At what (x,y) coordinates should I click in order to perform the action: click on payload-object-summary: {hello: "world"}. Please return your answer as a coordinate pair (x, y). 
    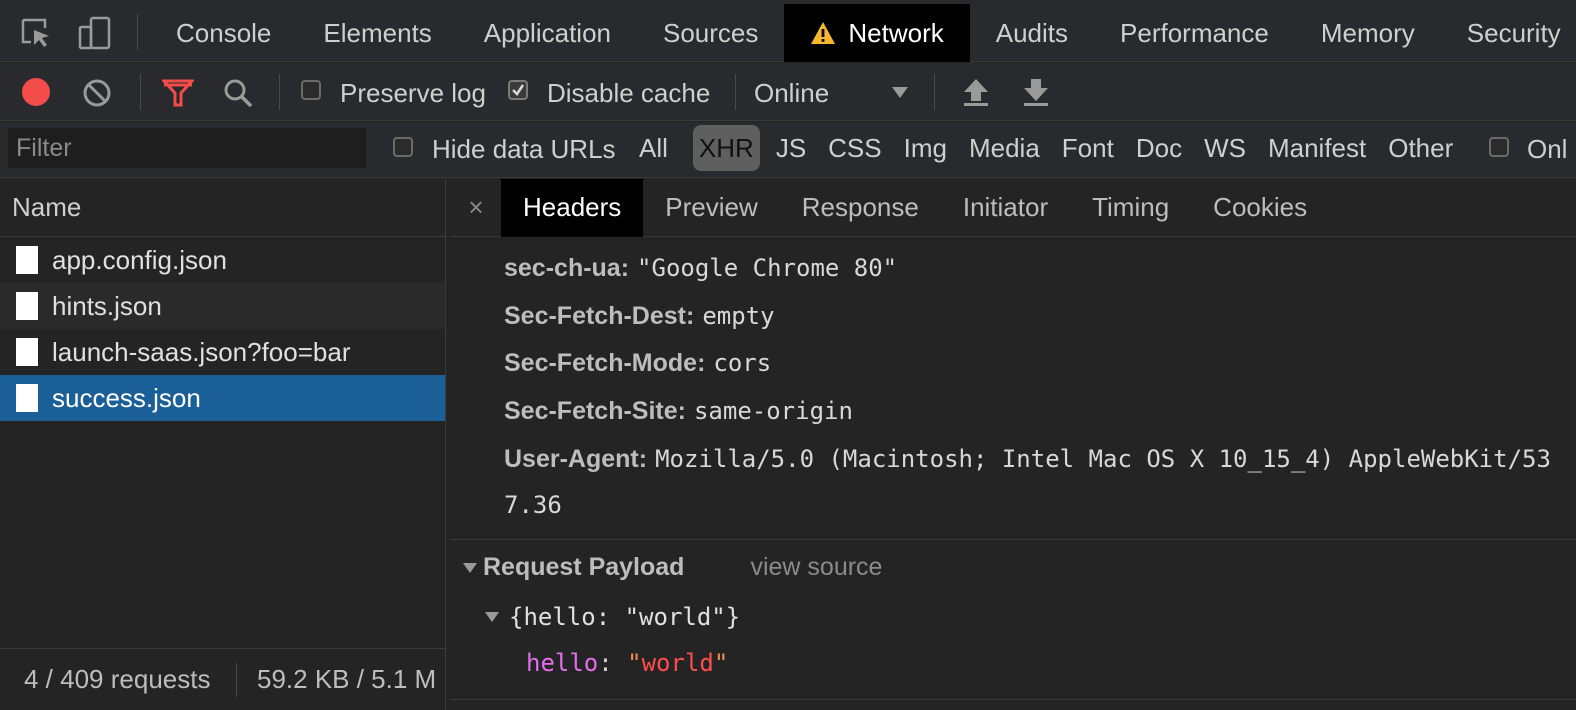
    Looking at the image, I should click on (625, 617).